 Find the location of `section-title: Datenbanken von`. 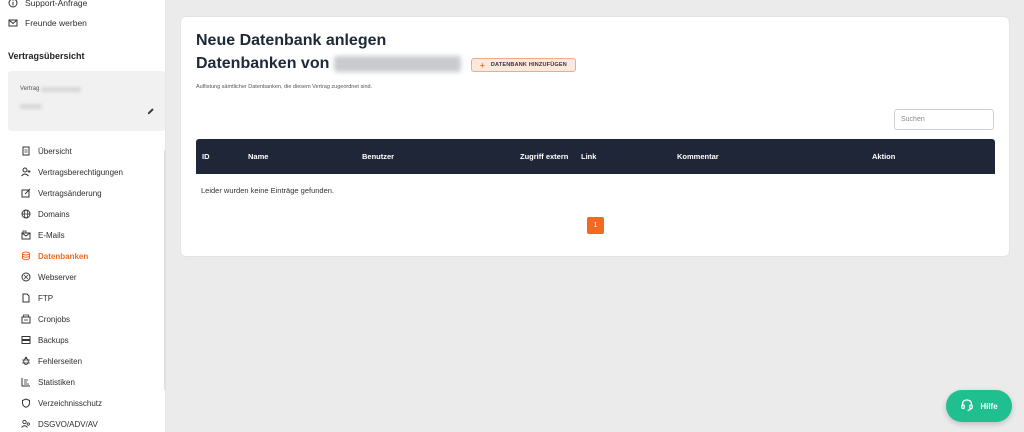

section-title: Datenbanken von is located at coordinates (329, 64).